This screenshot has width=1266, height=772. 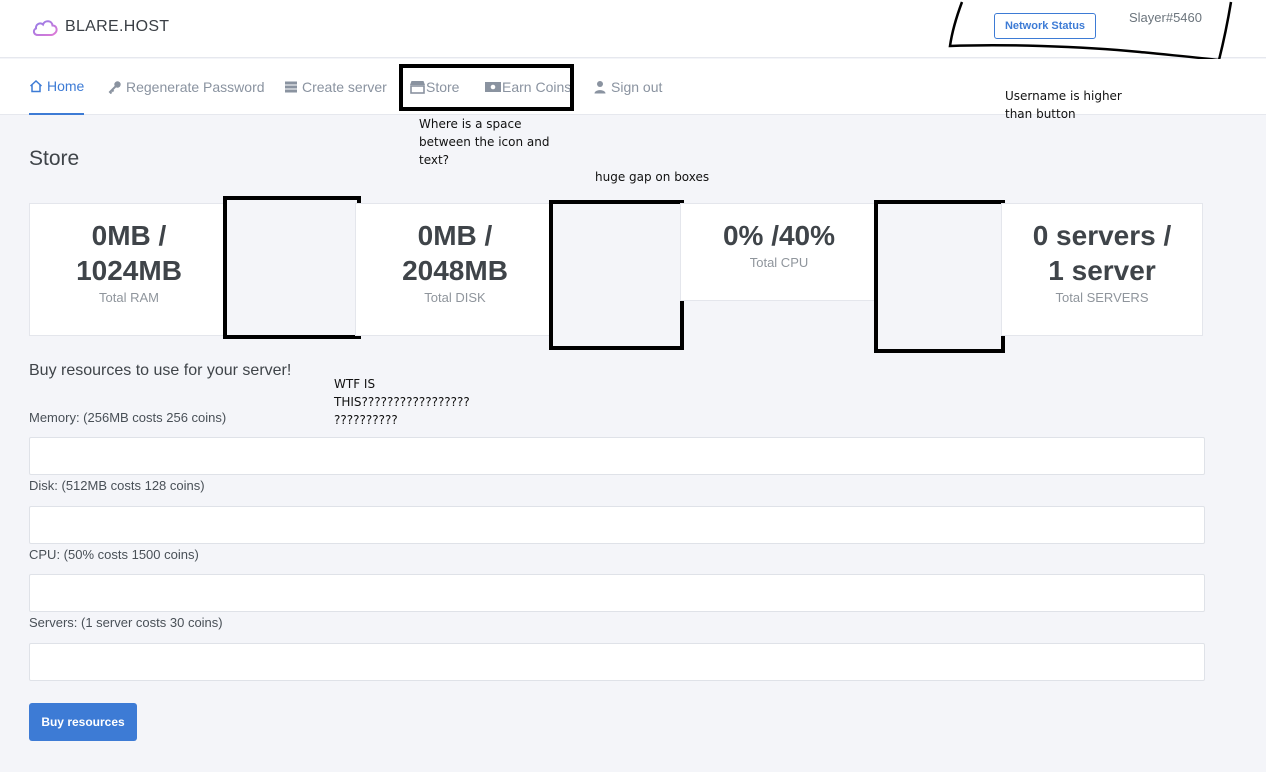 I want to click on nav-item-create-server: Create server, so click(x=335, y=87).